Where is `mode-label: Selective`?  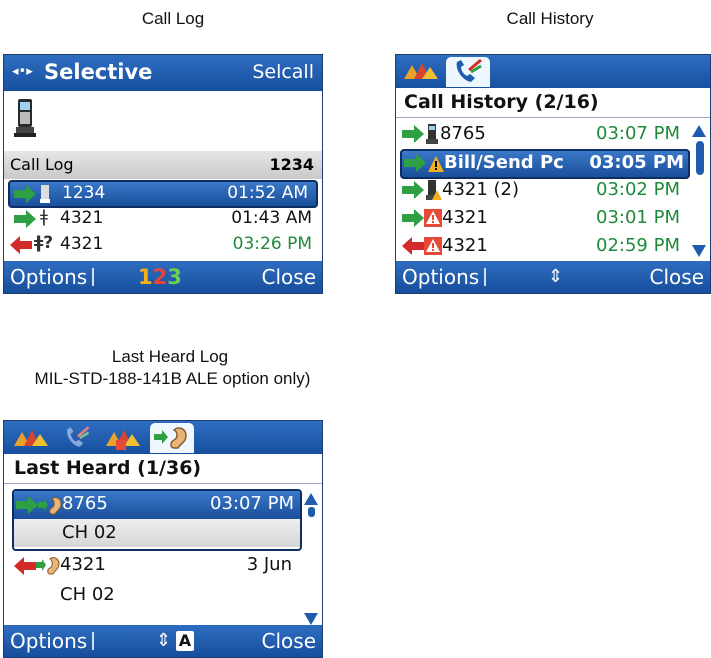
mode-label: Selective is located at coordinates (98, 72).